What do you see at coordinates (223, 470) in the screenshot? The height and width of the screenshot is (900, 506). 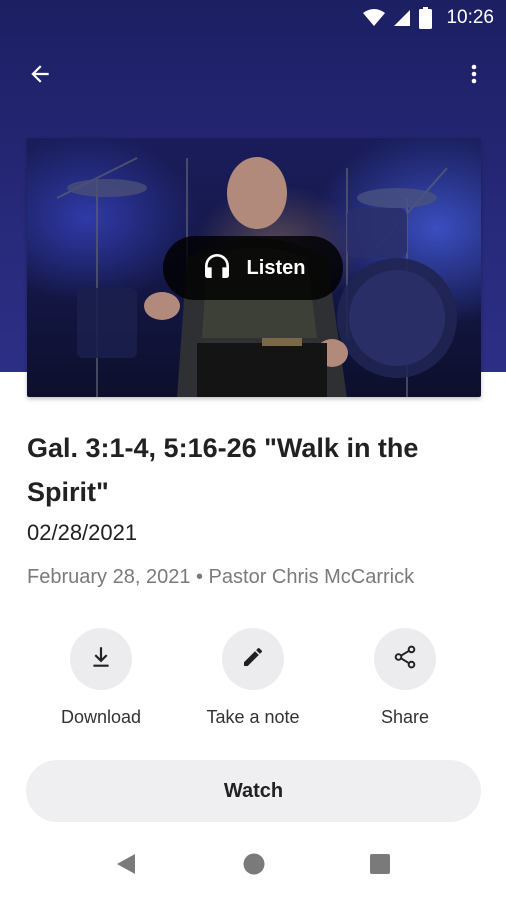 I see `sermon-title: Gal. 3:1-4, 5:16-26 "Walk in the Spirit"` at bounding box center [223, 470].